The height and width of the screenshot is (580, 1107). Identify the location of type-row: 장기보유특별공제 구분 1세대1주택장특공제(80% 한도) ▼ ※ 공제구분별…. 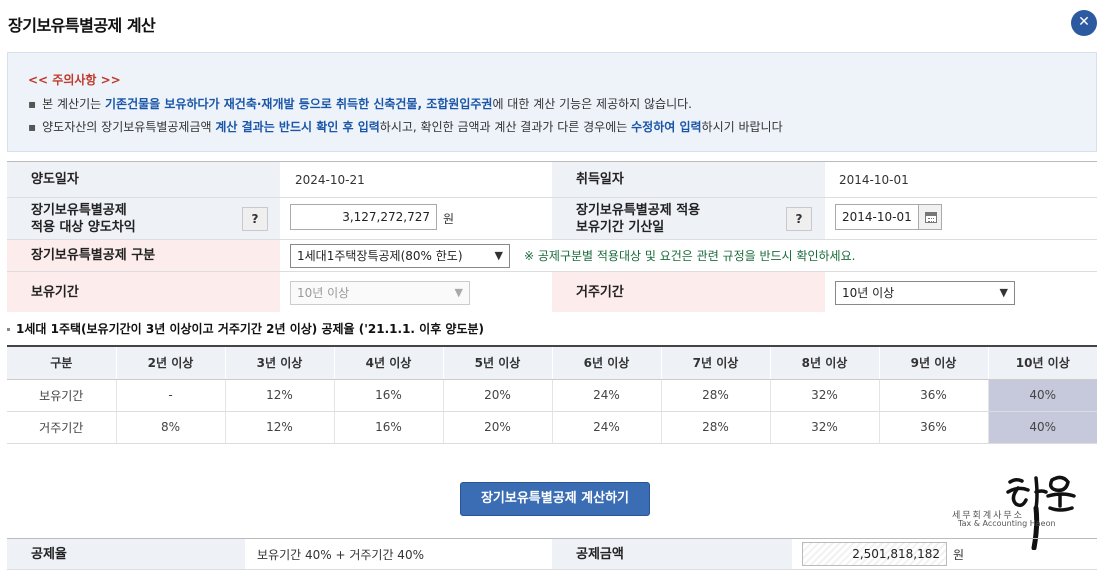
(552, 256).